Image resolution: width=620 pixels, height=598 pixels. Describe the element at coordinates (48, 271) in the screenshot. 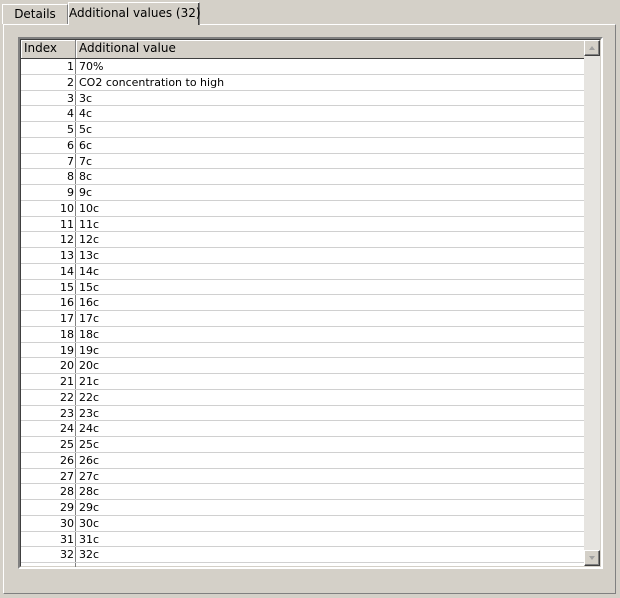

I see `row-index: 14` at that location.